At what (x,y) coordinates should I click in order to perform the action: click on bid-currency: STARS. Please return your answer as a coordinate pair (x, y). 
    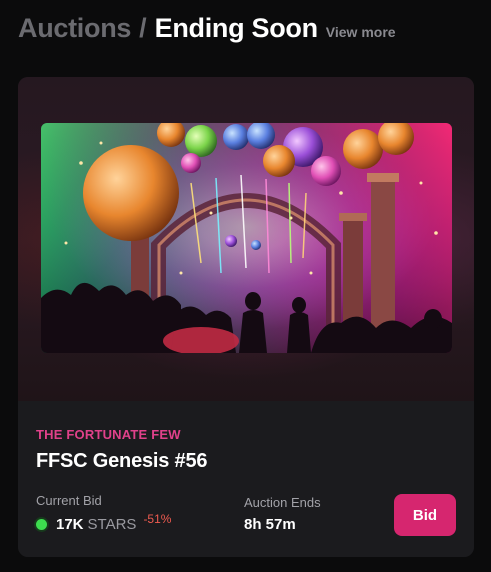
    Looking at the image, I should click on (112, 524).